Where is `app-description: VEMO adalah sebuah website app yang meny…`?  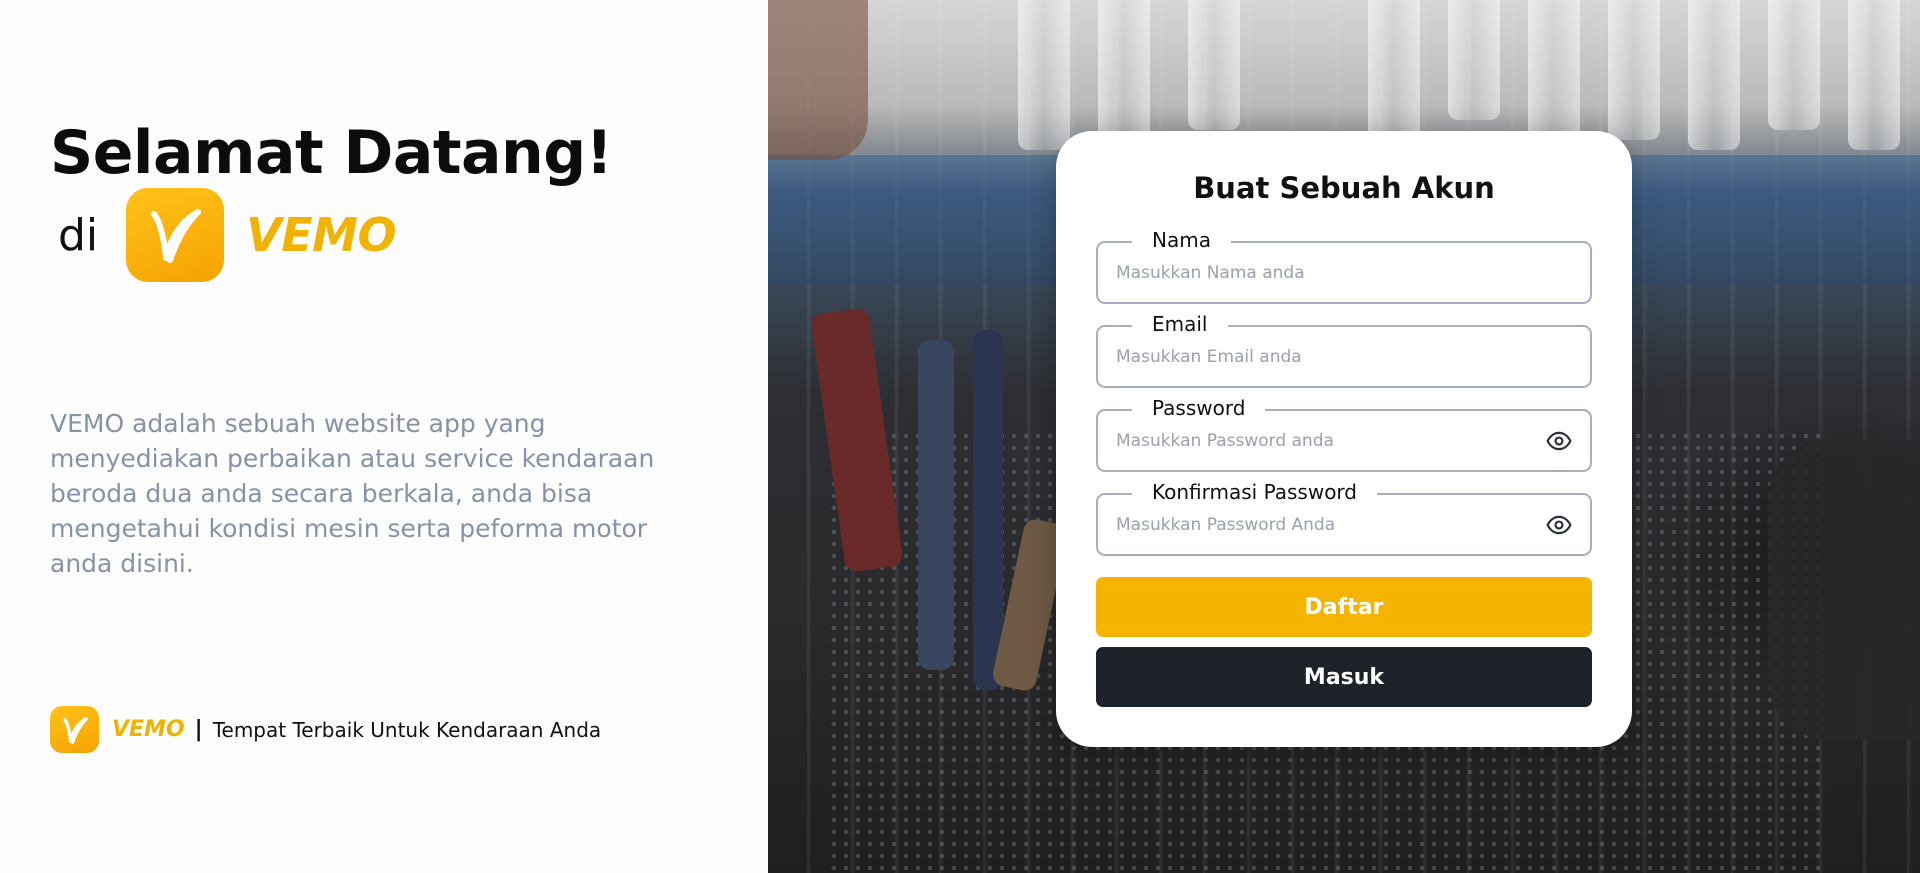 app-description: VEMO adalah sebuah website app yang meny… is located at coordinates (352, 493).